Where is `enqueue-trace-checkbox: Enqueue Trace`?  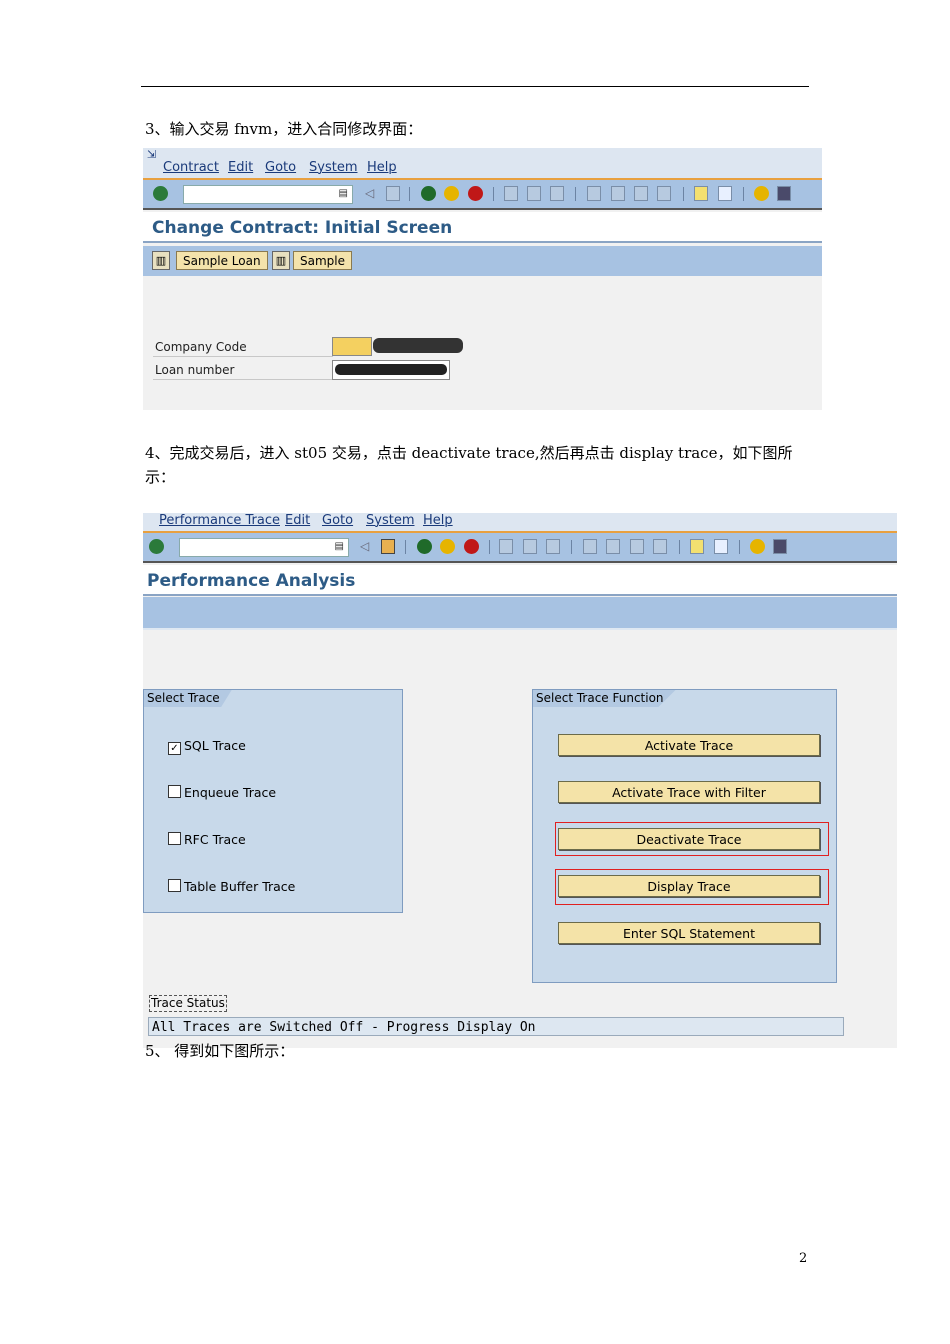
enqueue-trace-checkbox: Enqueue Trace is located at coordinates (222, 792).